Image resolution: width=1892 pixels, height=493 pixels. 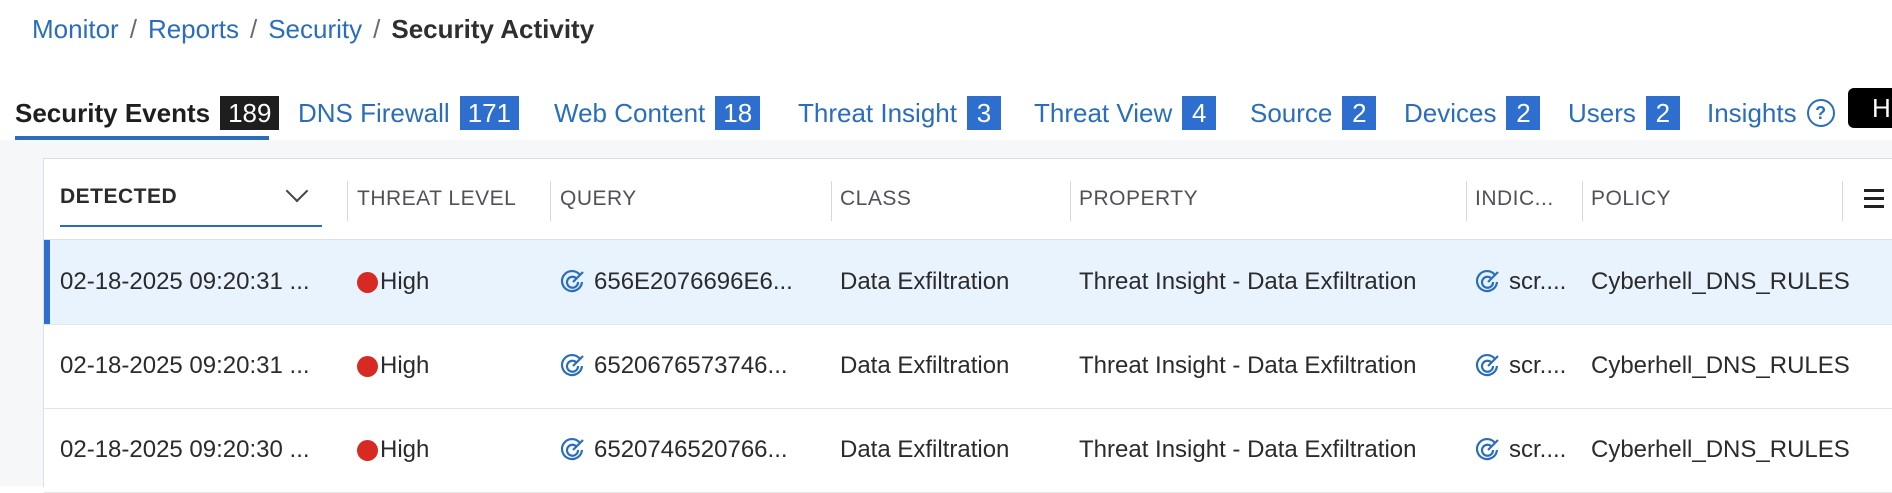 What do you see at coordinates (191, 200) in the screenshot?
I see `column-header-detected: DETECTED` at bounding box center [191, 200].